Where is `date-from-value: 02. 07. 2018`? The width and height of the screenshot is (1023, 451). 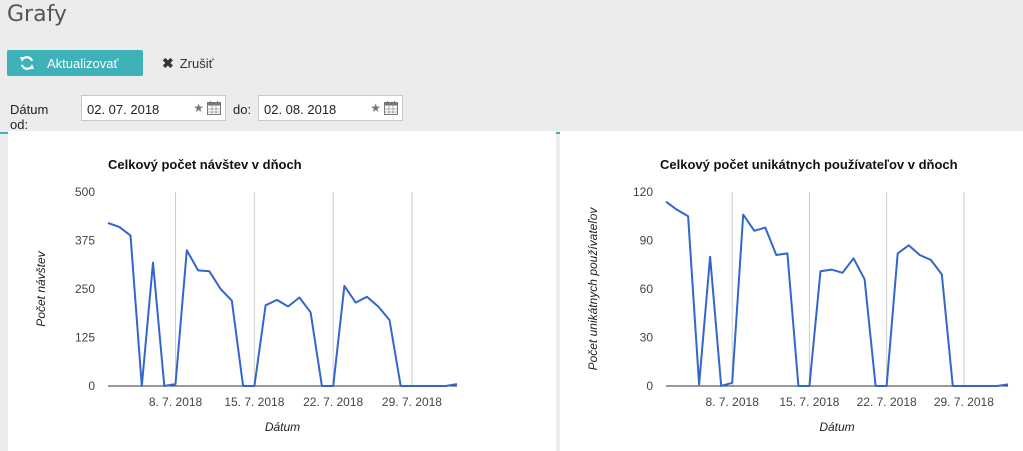
date-from-value: 02. 07. 2018 is located at coordinates (123, 109).